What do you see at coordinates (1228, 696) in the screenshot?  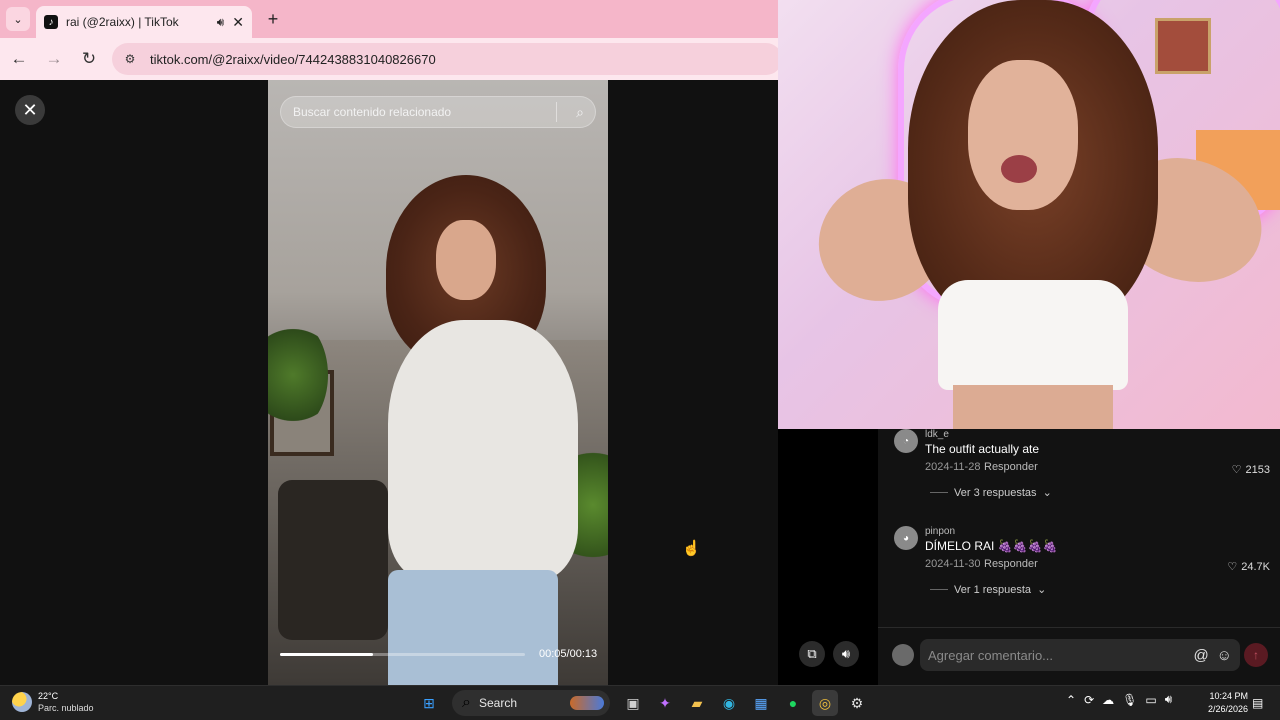 I see `clock-time: 10:24 PM` at bounding box center [1228, 696].